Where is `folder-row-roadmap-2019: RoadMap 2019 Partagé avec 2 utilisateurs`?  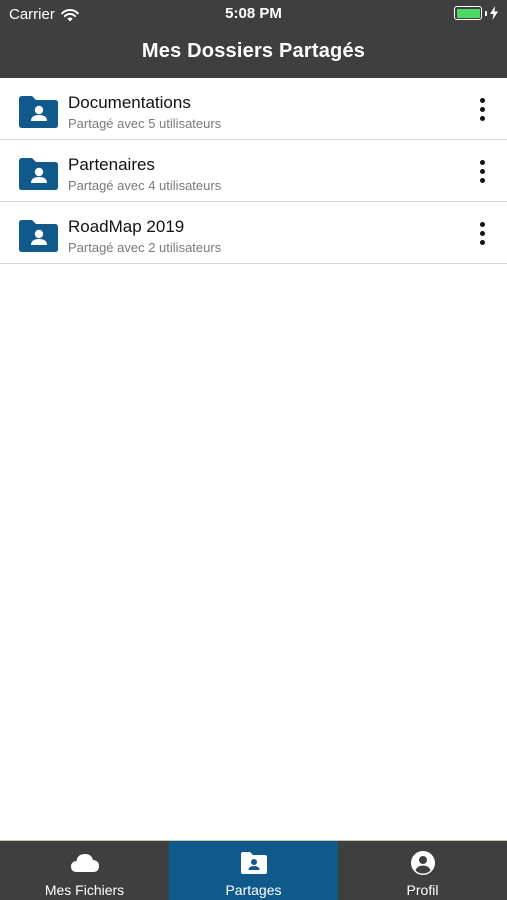 folder-row-roadmap-2019: RoadMap 2019 Partagé avec 2 utilisateurs is located at coordinates (253, 233).